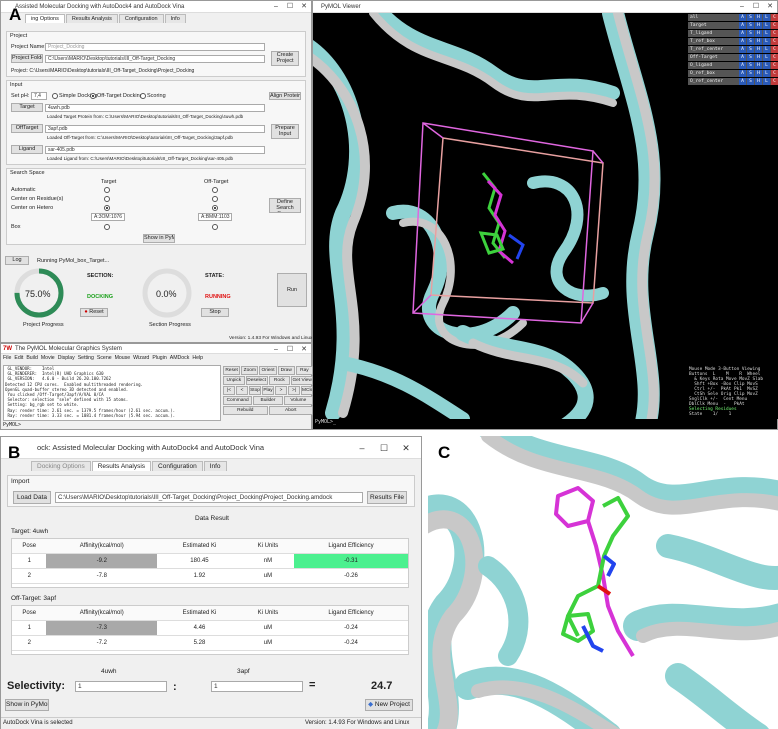  I want to click on pymol-control-button: Deselect, so click(256, 380).